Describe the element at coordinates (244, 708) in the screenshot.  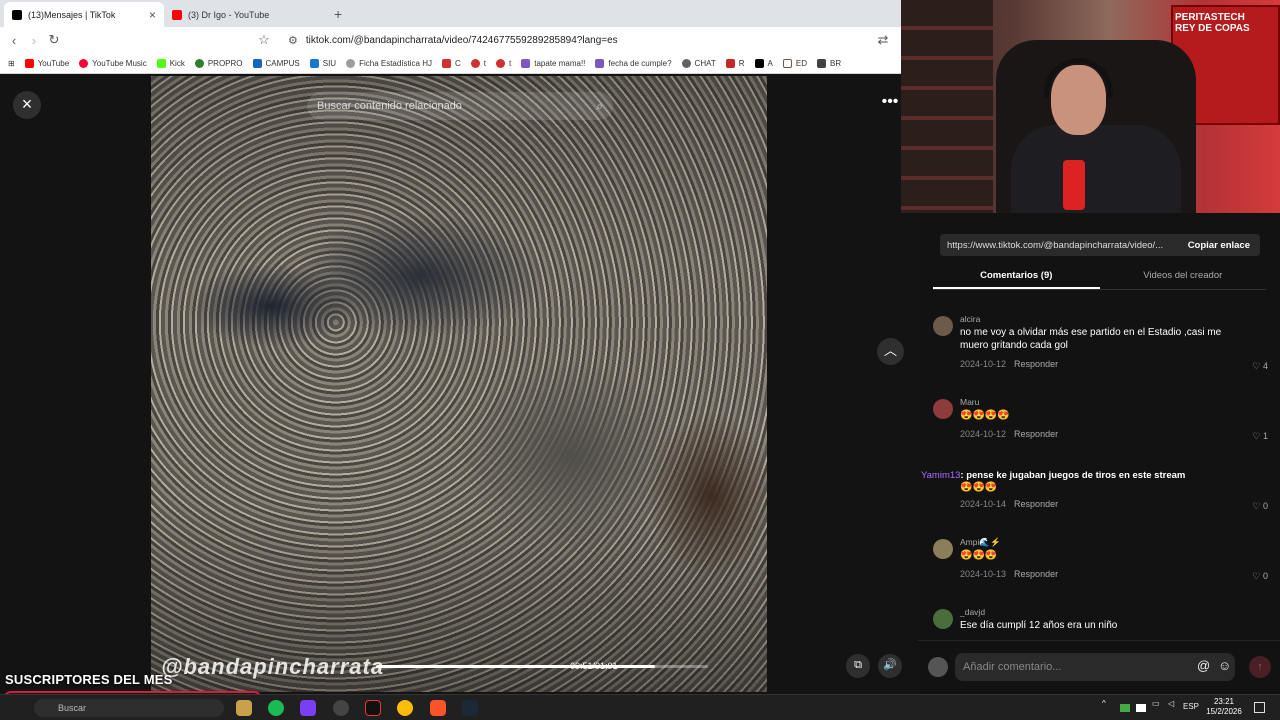
I see `file-explorer-icon` at that location.